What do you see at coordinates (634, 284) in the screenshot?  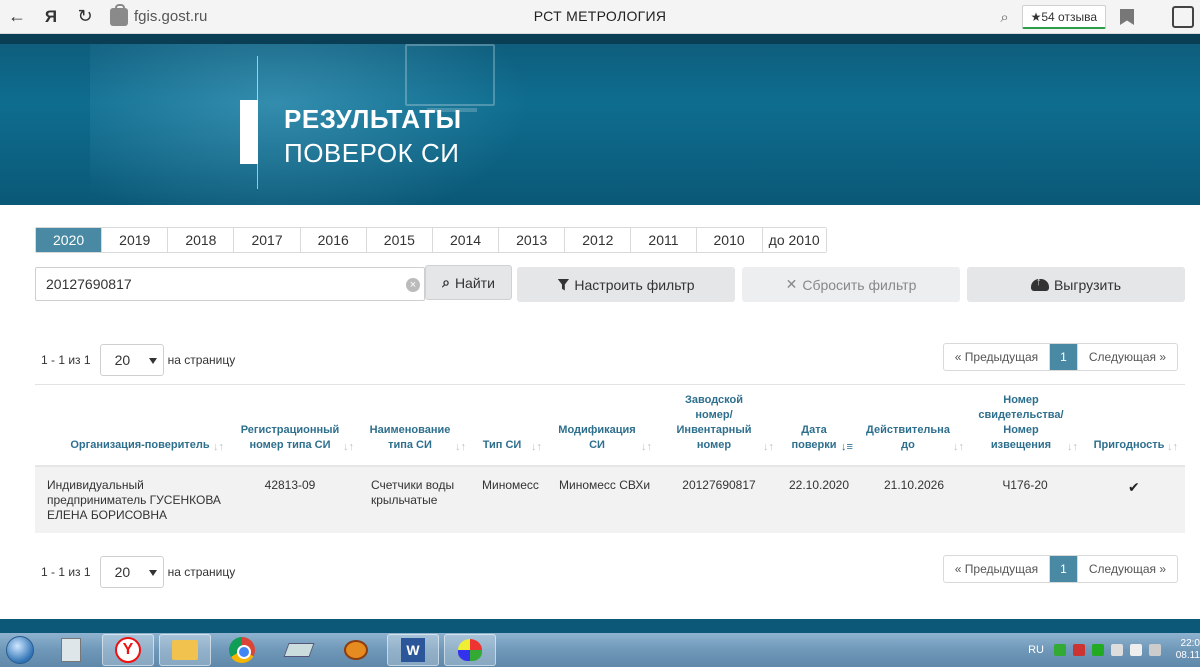 I see `filter-label: Настроить фильтр` at bounding box center [634, 284].